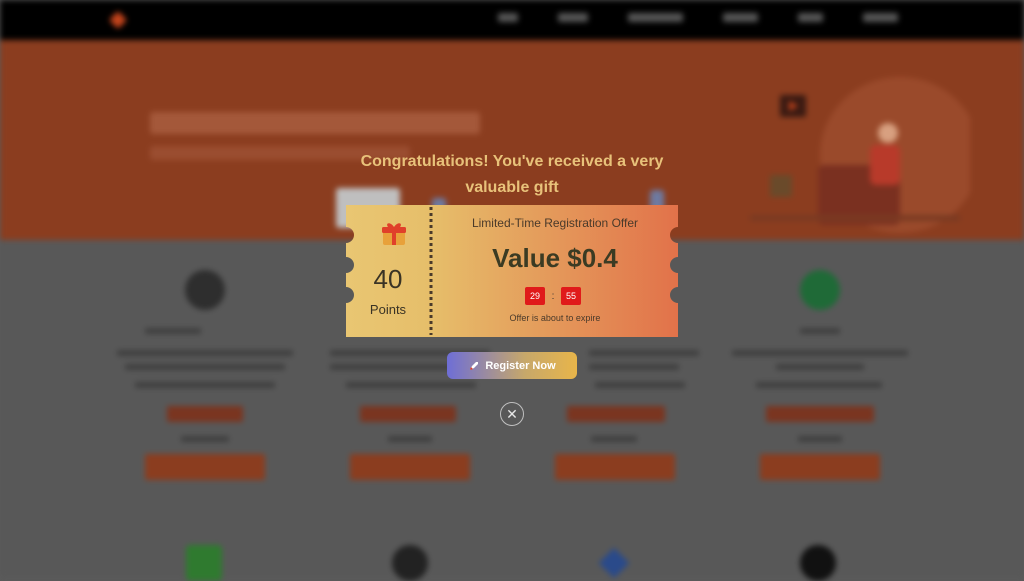 This screenshot has height=581, width=1024. I want to click on nav-menu, so click(718, 17).